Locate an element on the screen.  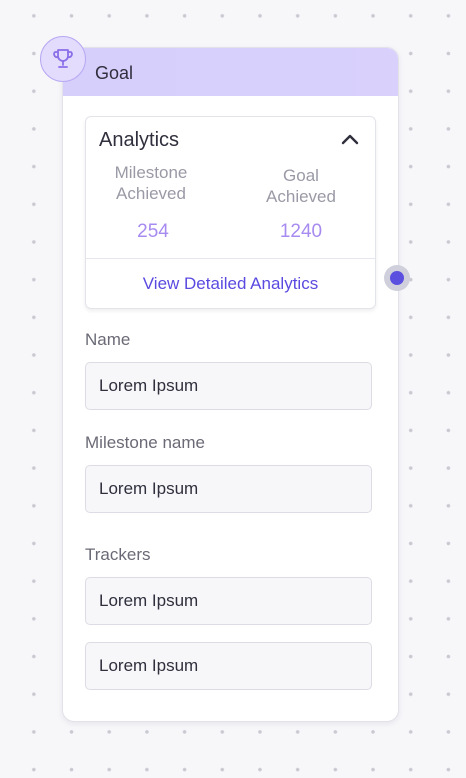
milestone-name-input is located at coordinates (228, 489).